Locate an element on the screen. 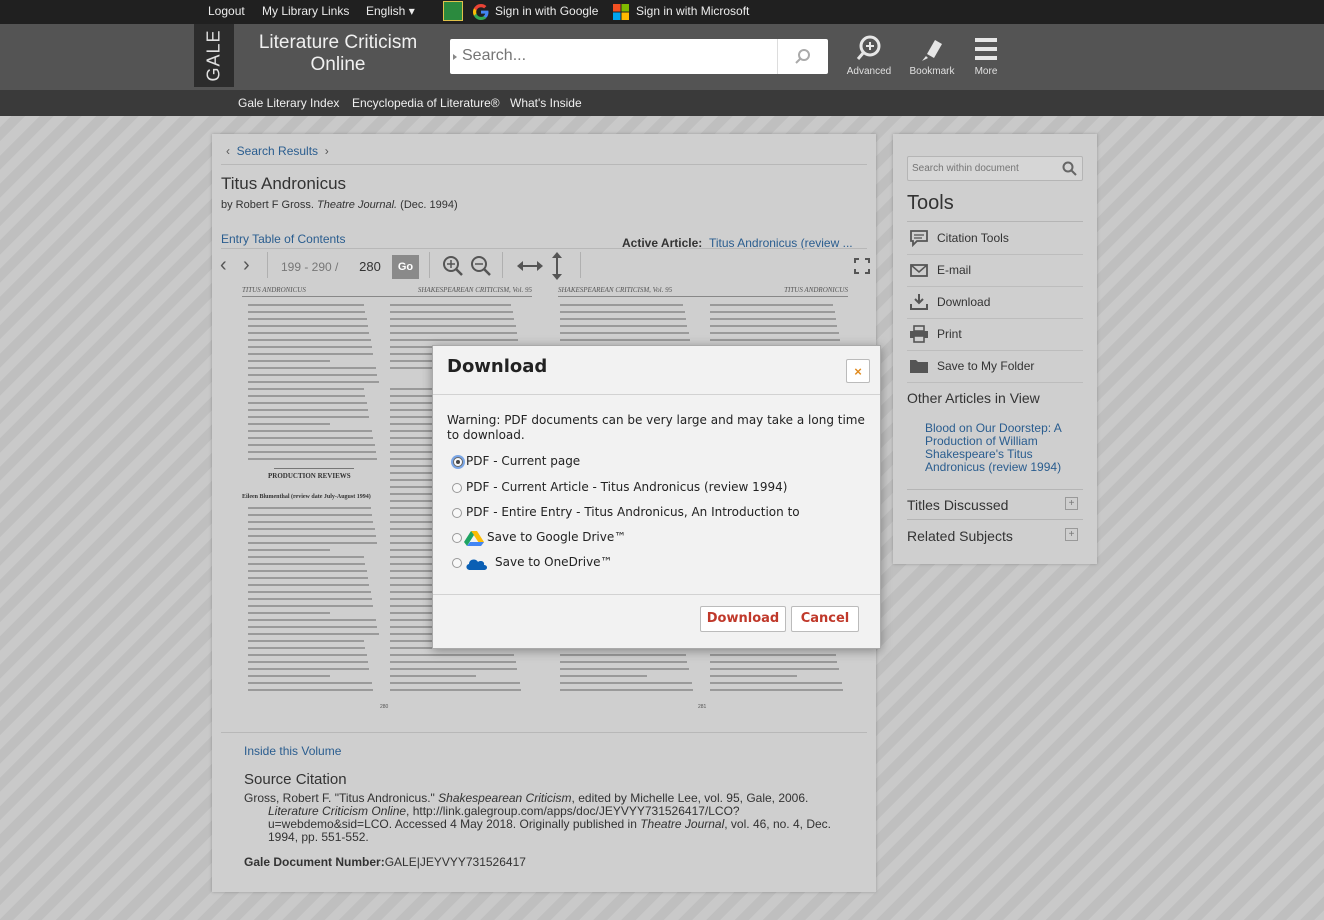 This screenshot has height=920, width=1324. my-library-links: My Library Links is located at coordinates (305, 11).